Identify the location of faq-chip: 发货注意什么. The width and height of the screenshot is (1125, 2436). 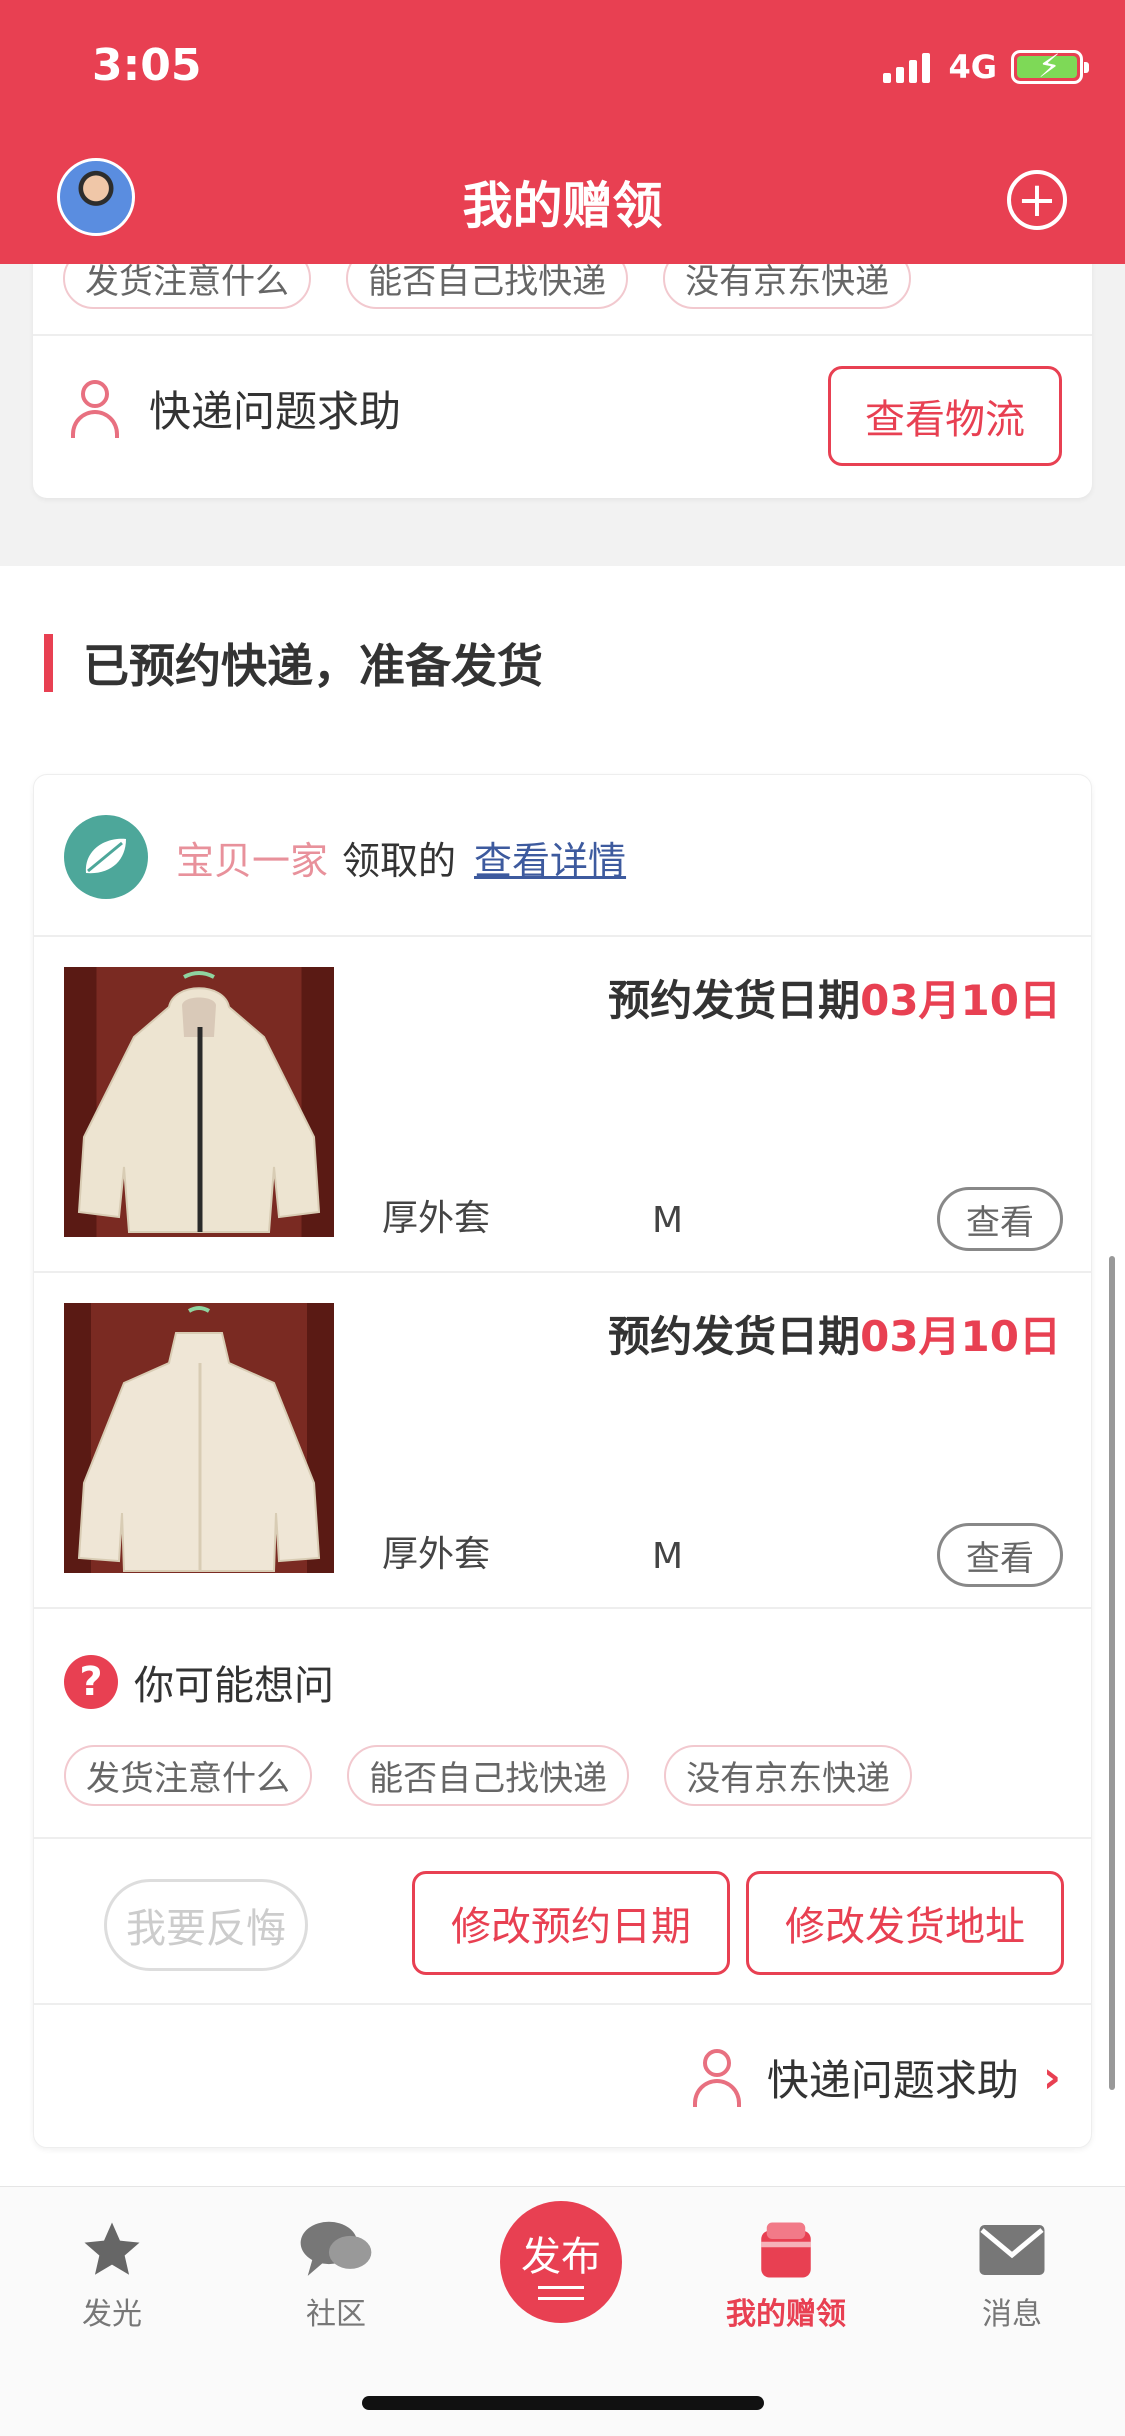
(188, 1775).